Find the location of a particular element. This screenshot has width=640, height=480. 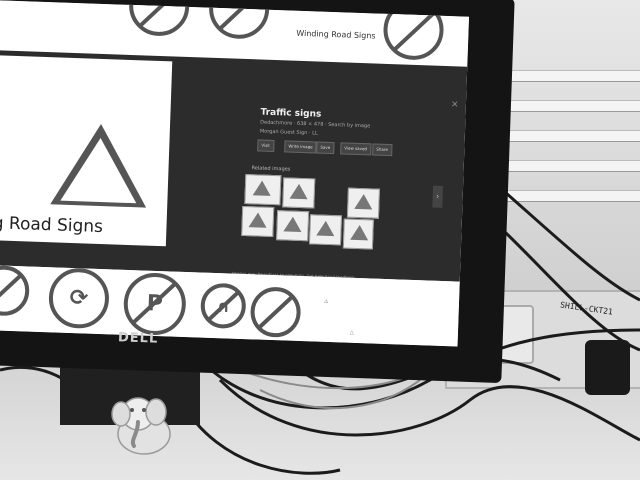

no-u-turn-sign-icon: ∩ is located at coordinates (223, 306).